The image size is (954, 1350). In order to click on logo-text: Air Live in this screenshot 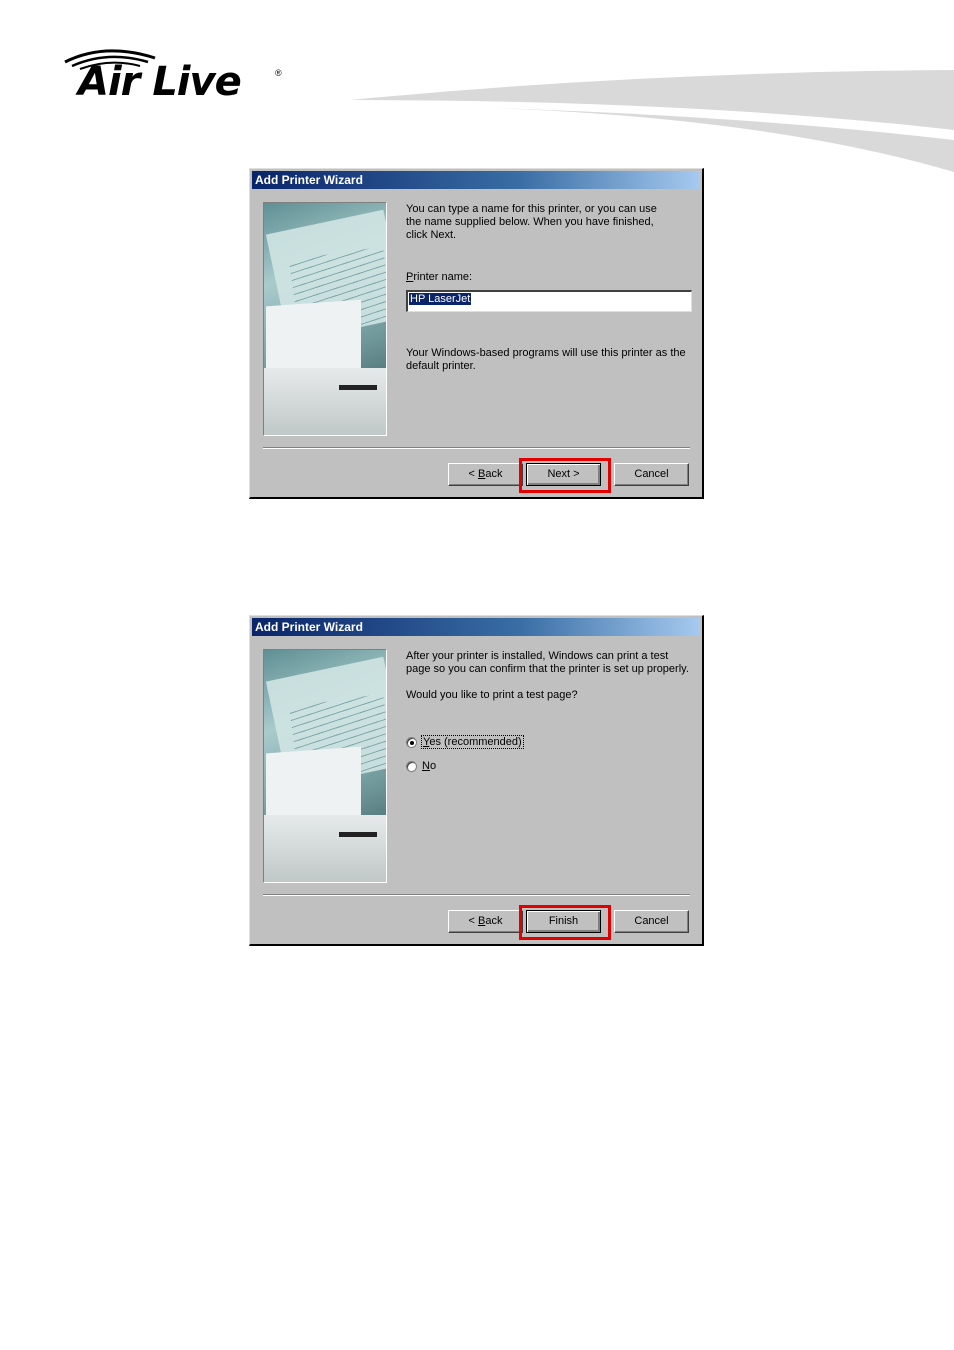, I will do `click(160, 82)`.